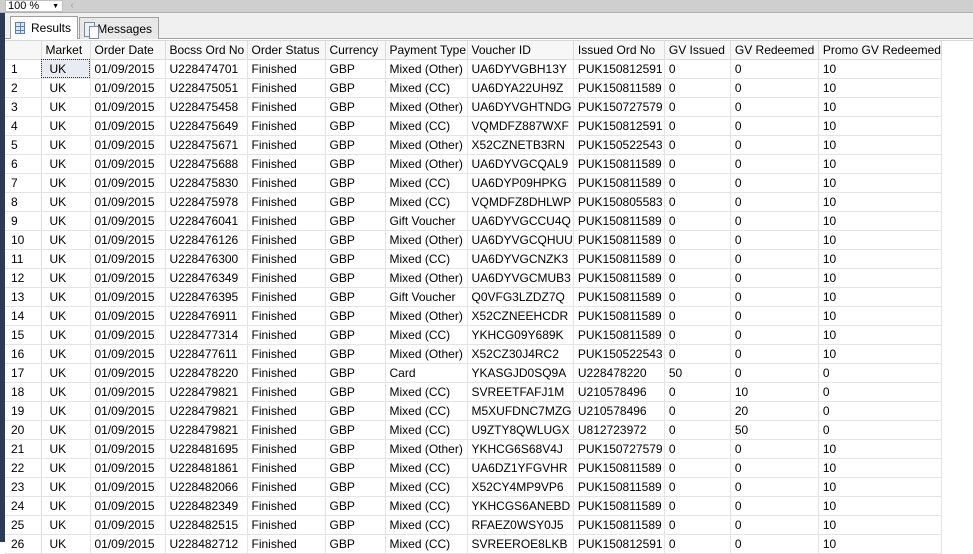 The width and height of the screenshot is (973, 554). I want to click on row-number: 15, so click(23, 335).